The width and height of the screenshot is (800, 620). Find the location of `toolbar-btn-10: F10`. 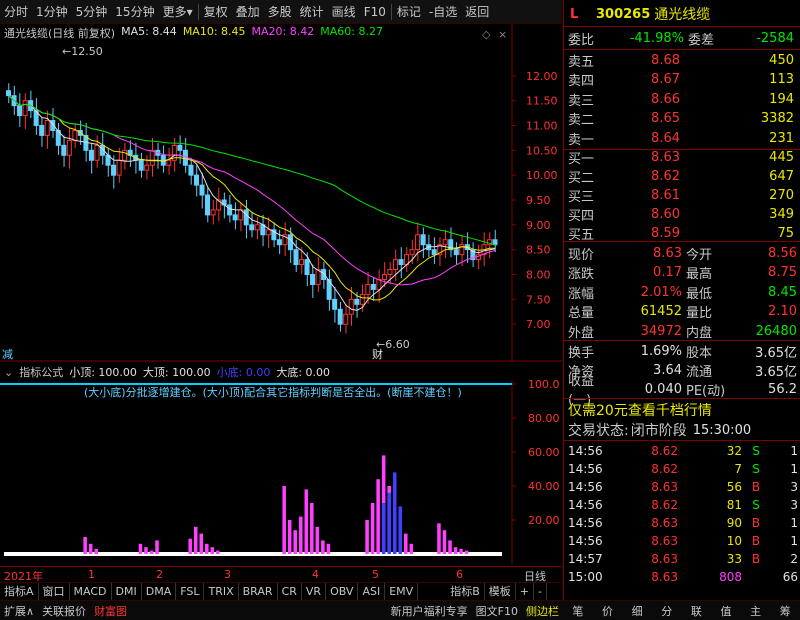

toolbar-btn-10: F10 is located at coordinates (375, 12).